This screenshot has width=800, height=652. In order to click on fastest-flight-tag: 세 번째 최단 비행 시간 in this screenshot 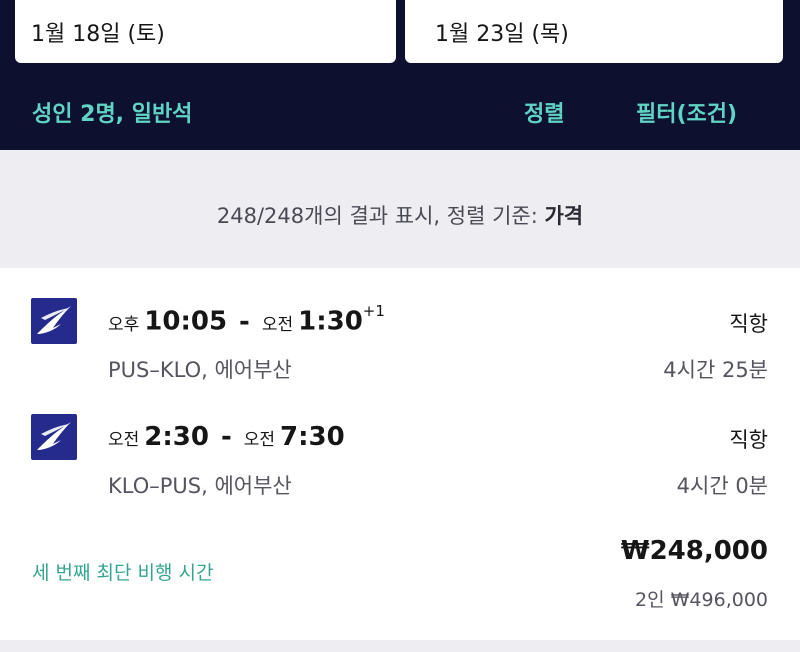, I will do `click(123, 573)`.